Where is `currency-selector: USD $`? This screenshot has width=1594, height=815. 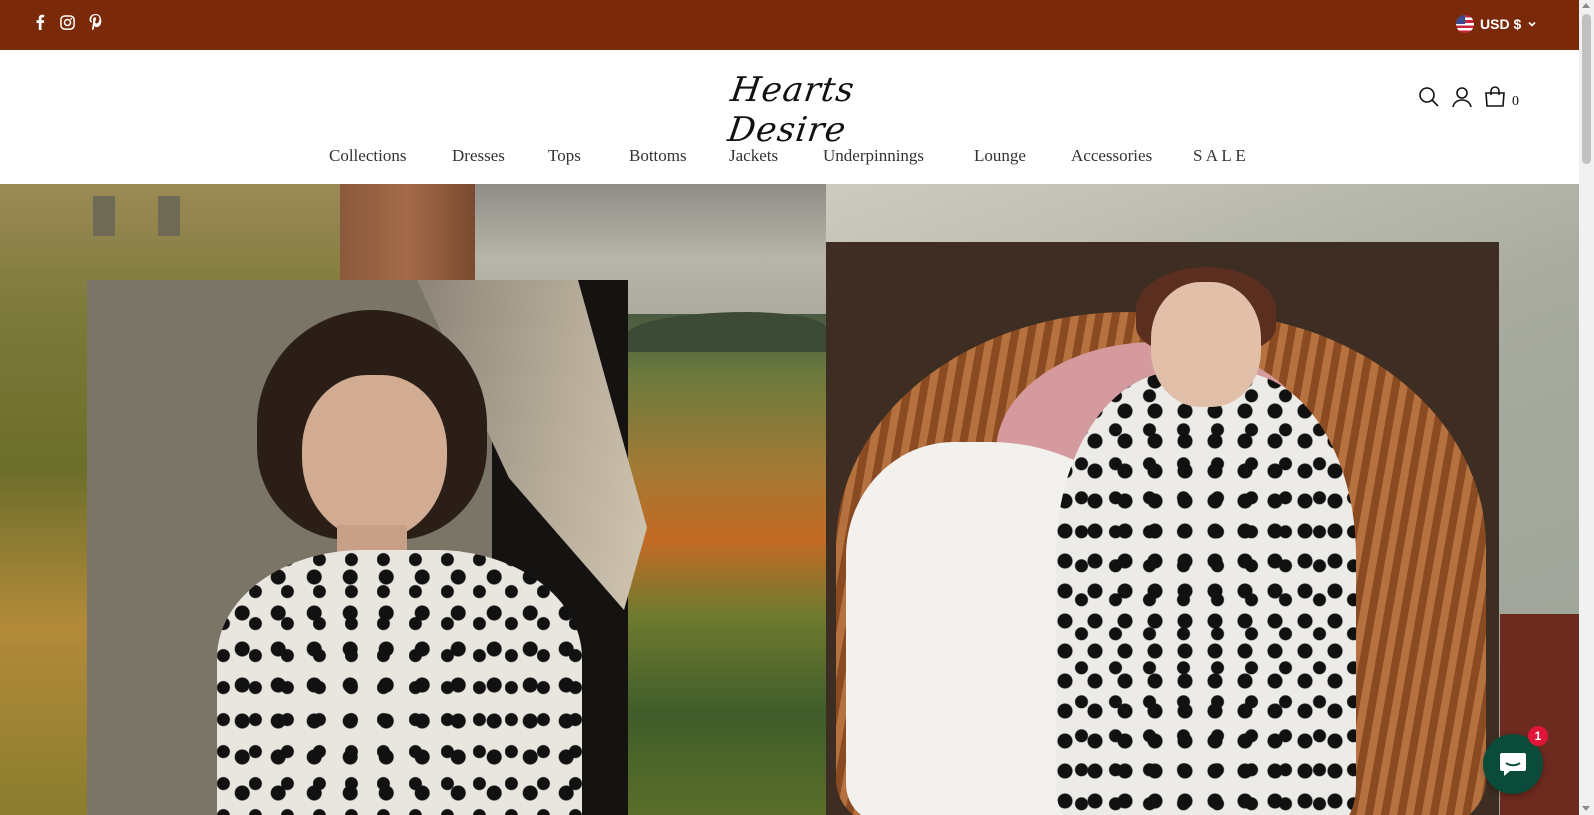
currency-selector: USD $ is located at coordinates (1496, 24).